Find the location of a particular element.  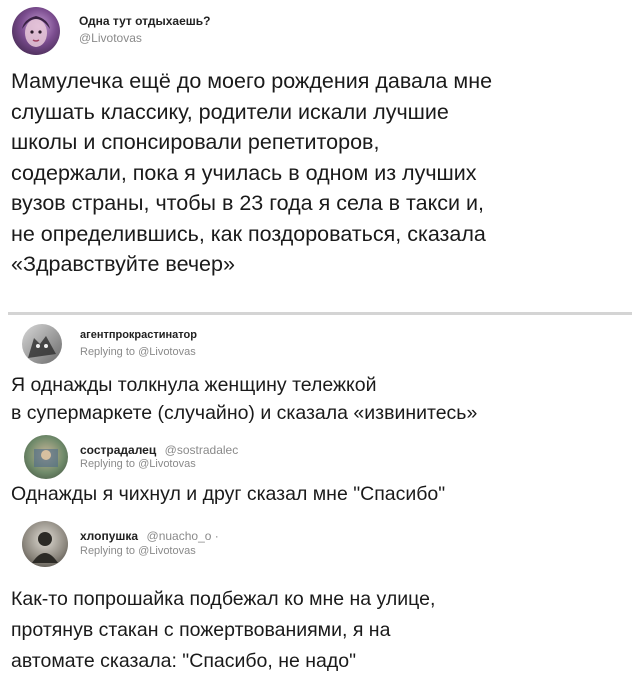

main-tweet-avatar is located at coordinates (36, 31).